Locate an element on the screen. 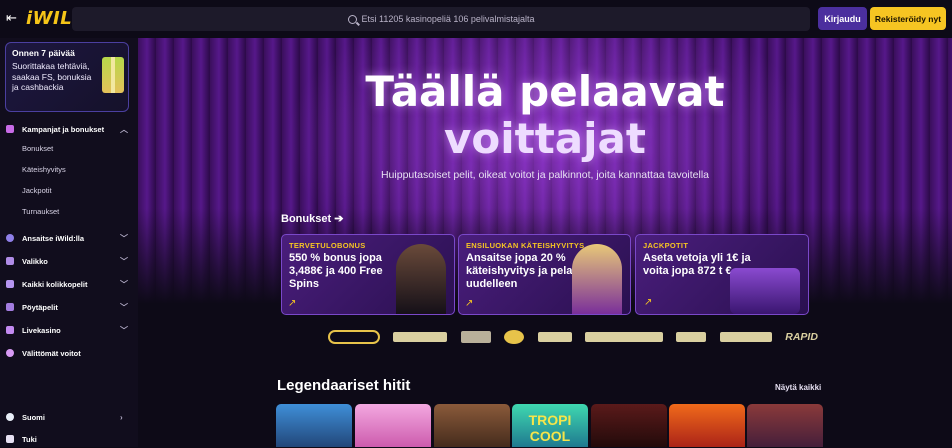  bonuses-heading-label: Bonukset is located at coordinates (306, 219).